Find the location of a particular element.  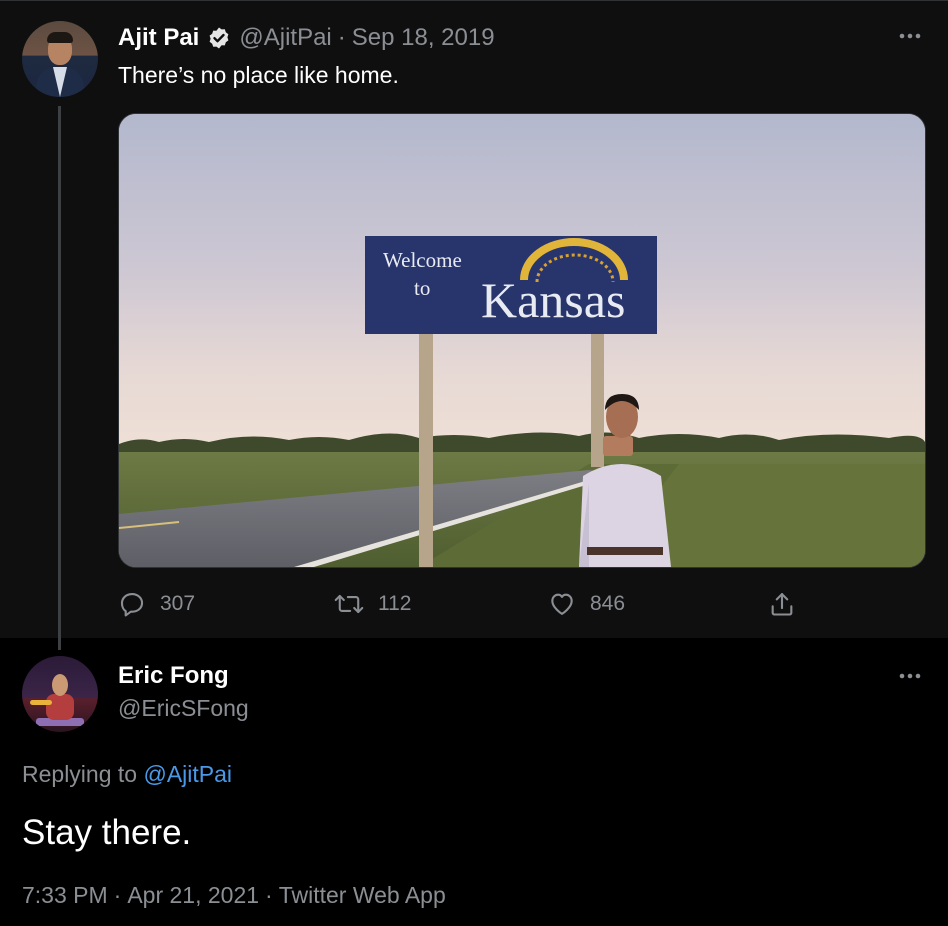

sign-welcome-text: Welcome is located at coordinates (422, 260).